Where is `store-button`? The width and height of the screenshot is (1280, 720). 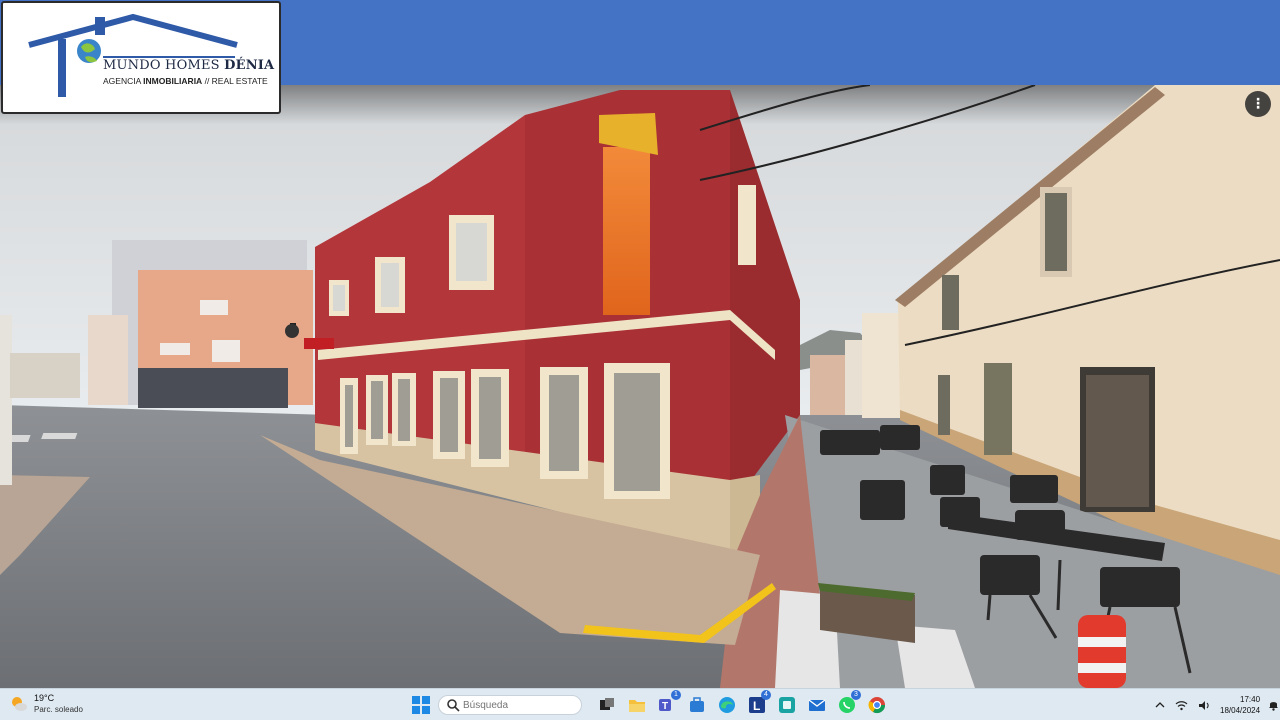 store-button is located at coordinates (697, 705).